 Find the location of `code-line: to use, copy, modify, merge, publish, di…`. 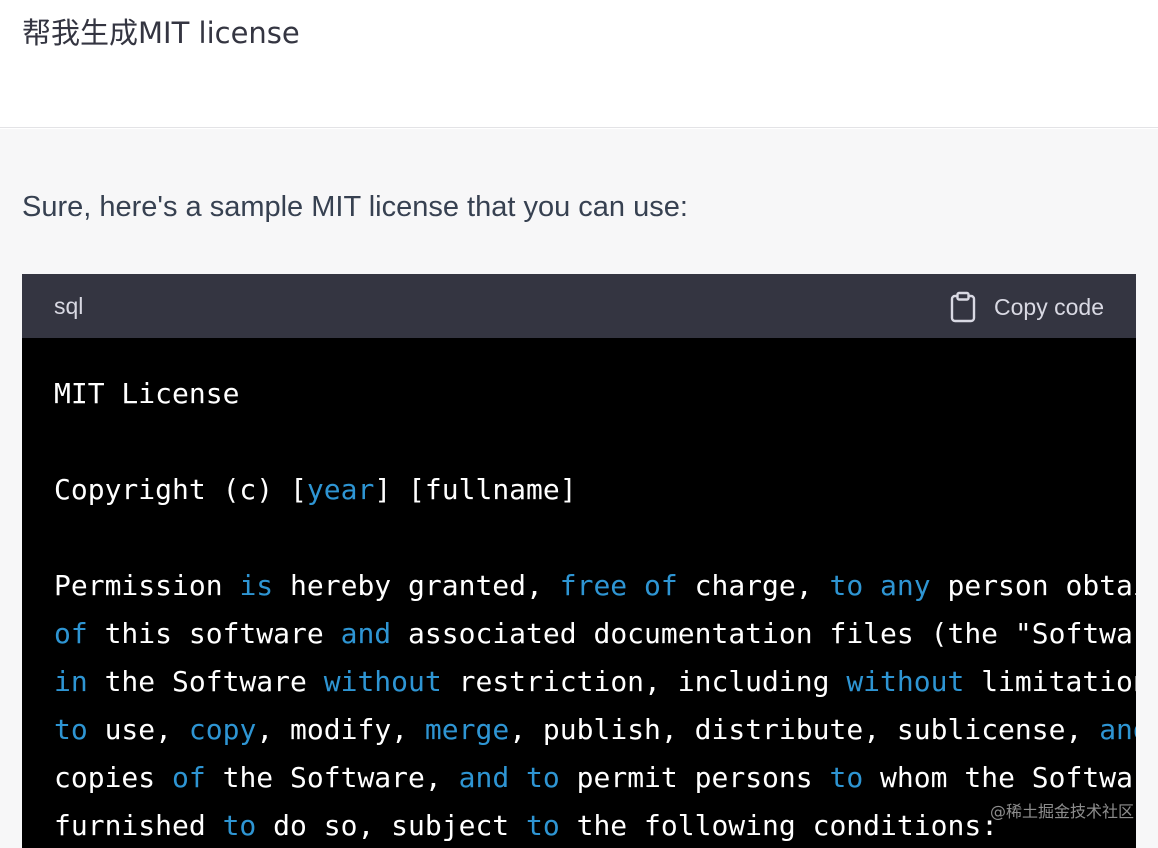

code-line: to use, copy, modify, merge, publish, di… is located at coordinates (595, 730).